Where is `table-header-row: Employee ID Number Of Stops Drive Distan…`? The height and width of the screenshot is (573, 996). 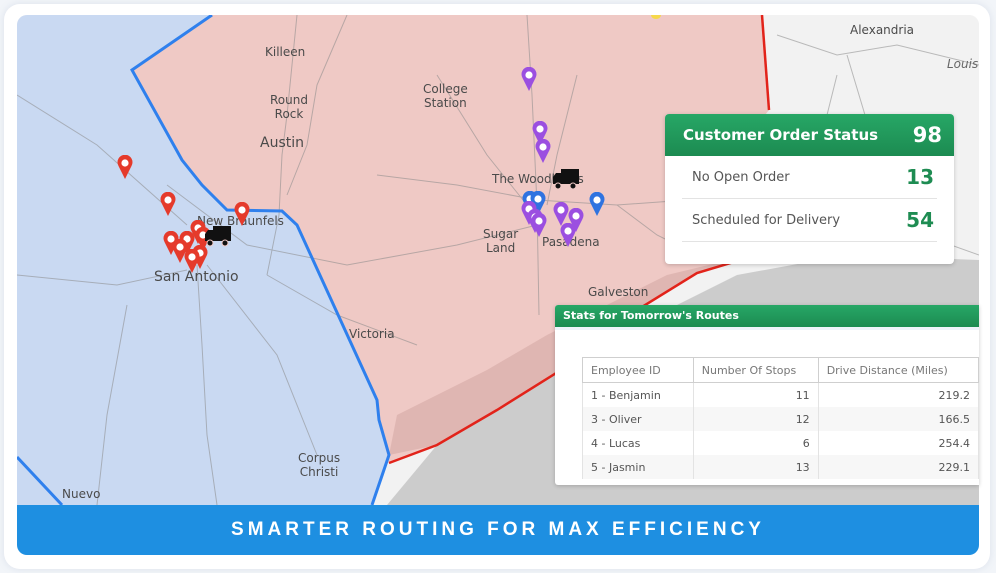 table-header-row: Employee ID Number Of Stops Drive Distan… is located at coordinates (780, 370).